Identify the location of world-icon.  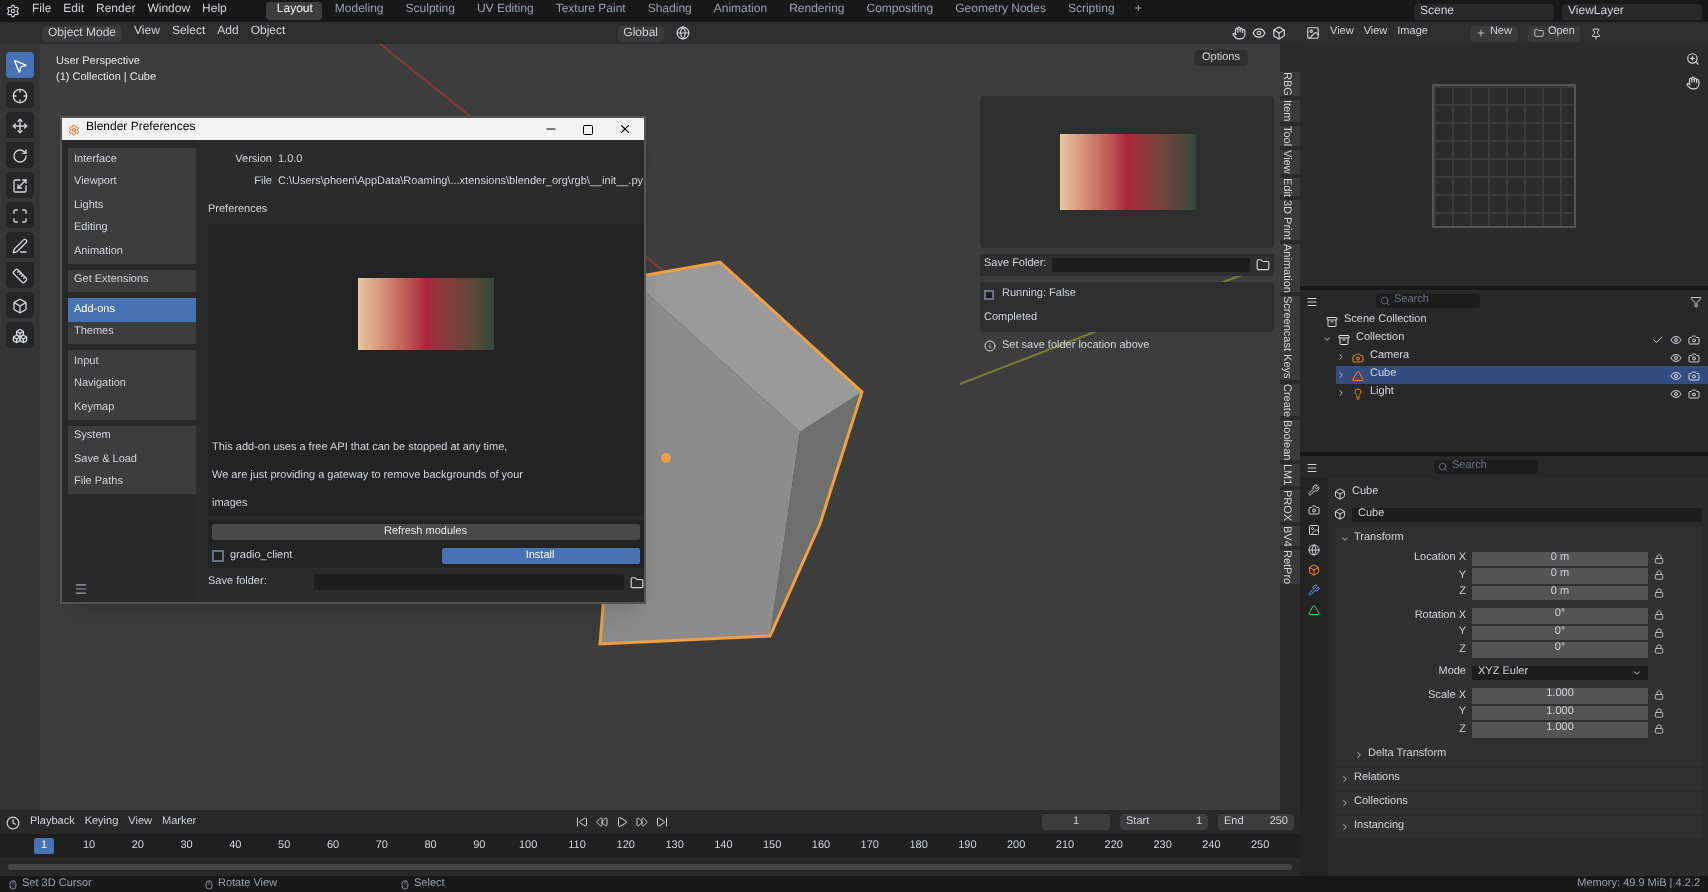
(1314, 550).